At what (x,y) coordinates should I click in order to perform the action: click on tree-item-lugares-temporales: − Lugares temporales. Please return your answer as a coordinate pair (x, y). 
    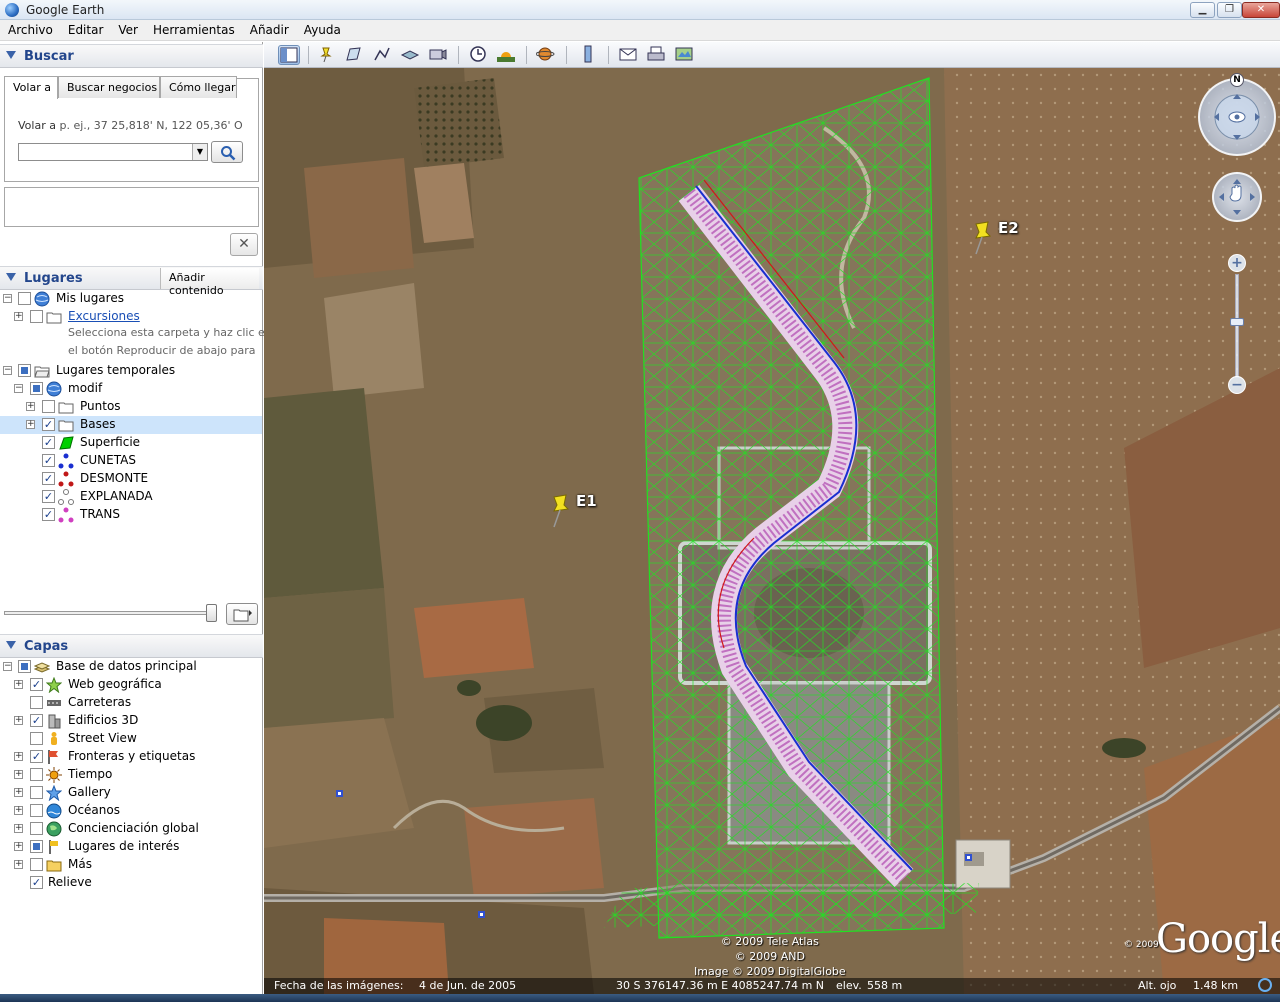
    Looking at the image, I should click on (131, 371).